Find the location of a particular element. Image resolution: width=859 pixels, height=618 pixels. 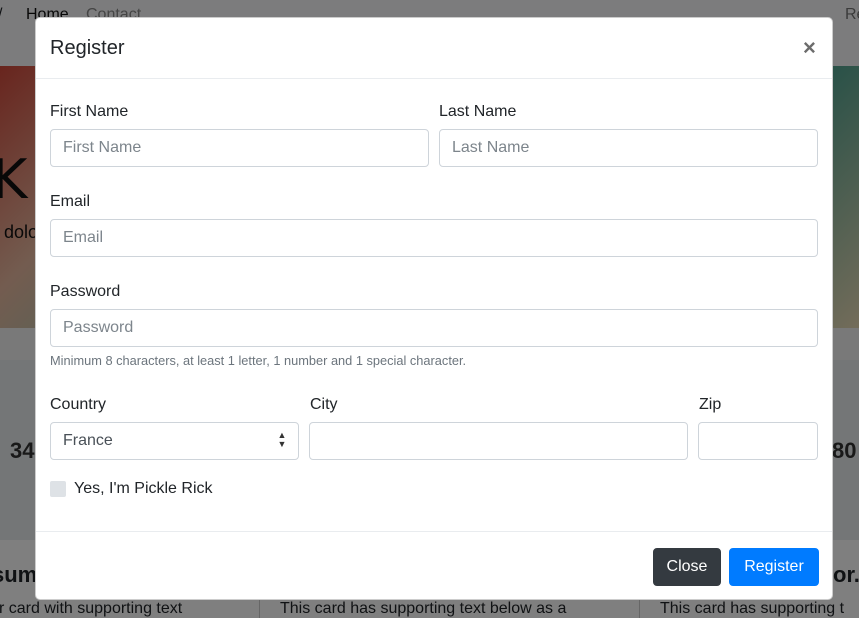

country-select: France ▲ ▼ is located at coordinates (174, 441).